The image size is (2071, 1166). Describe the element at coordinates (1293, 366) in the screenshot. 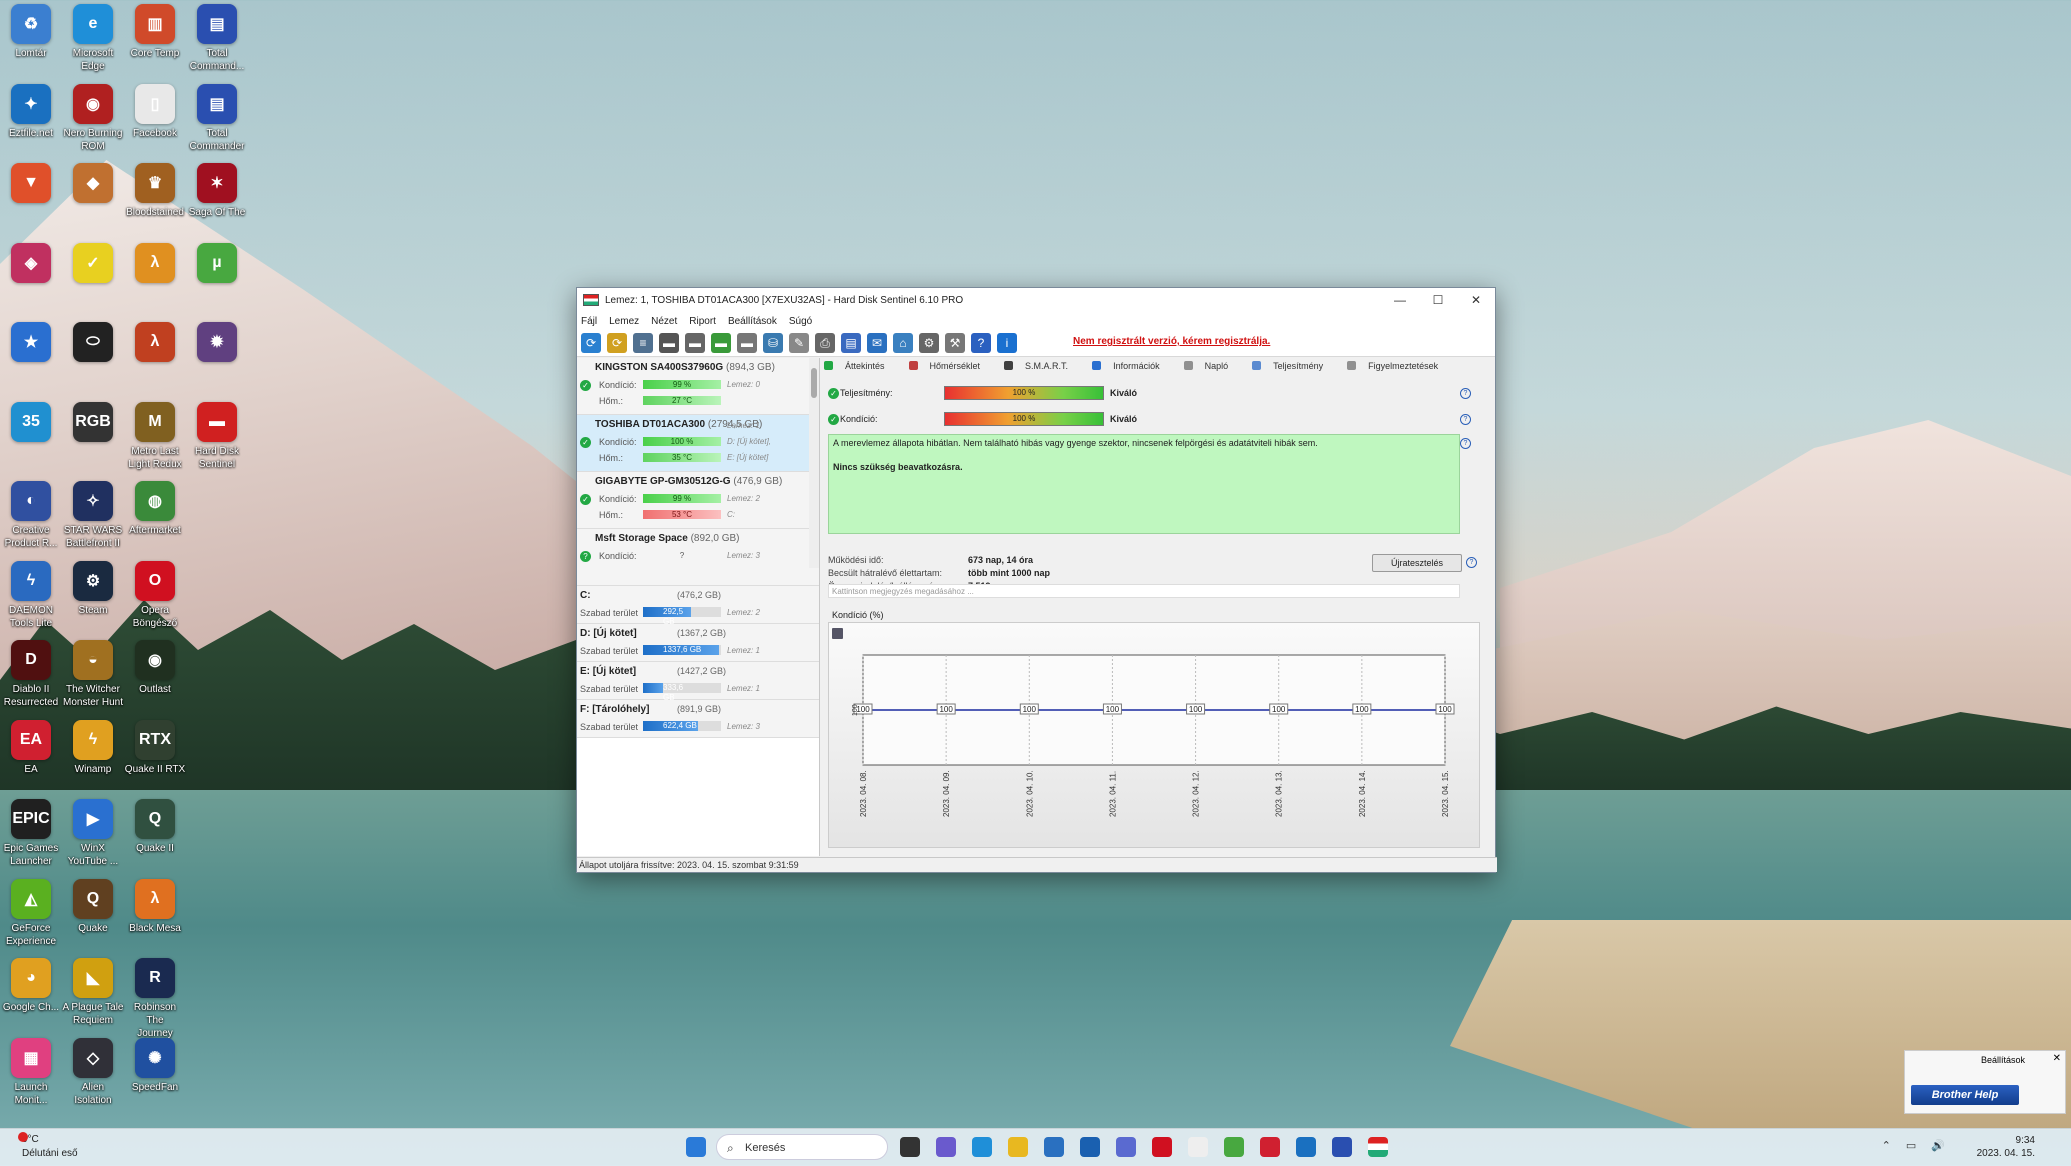

I see `tab-5: Teljesítmény` at that location.